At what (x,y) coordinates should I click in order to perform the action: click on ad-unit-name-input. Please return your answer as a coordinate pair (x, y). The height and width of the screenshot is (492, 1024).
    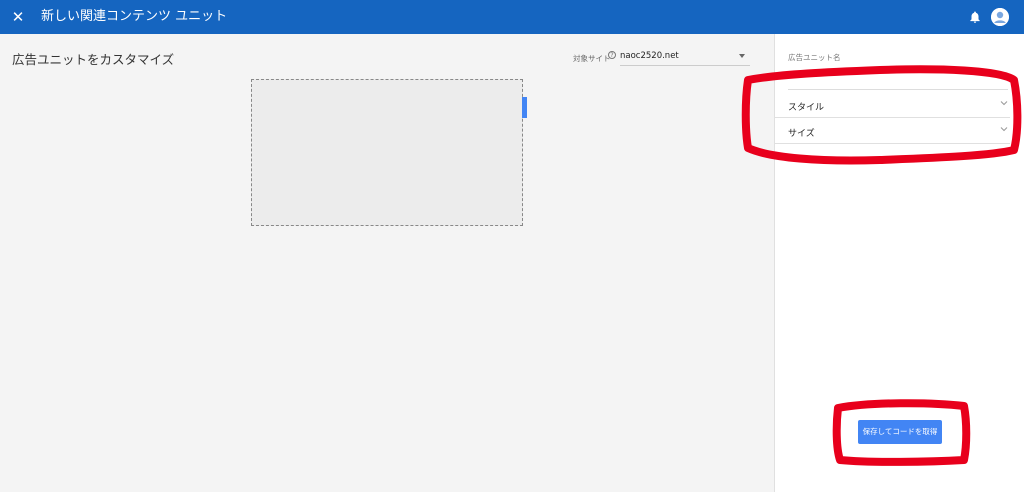
    Looking at the image, I should click on (898, 77).